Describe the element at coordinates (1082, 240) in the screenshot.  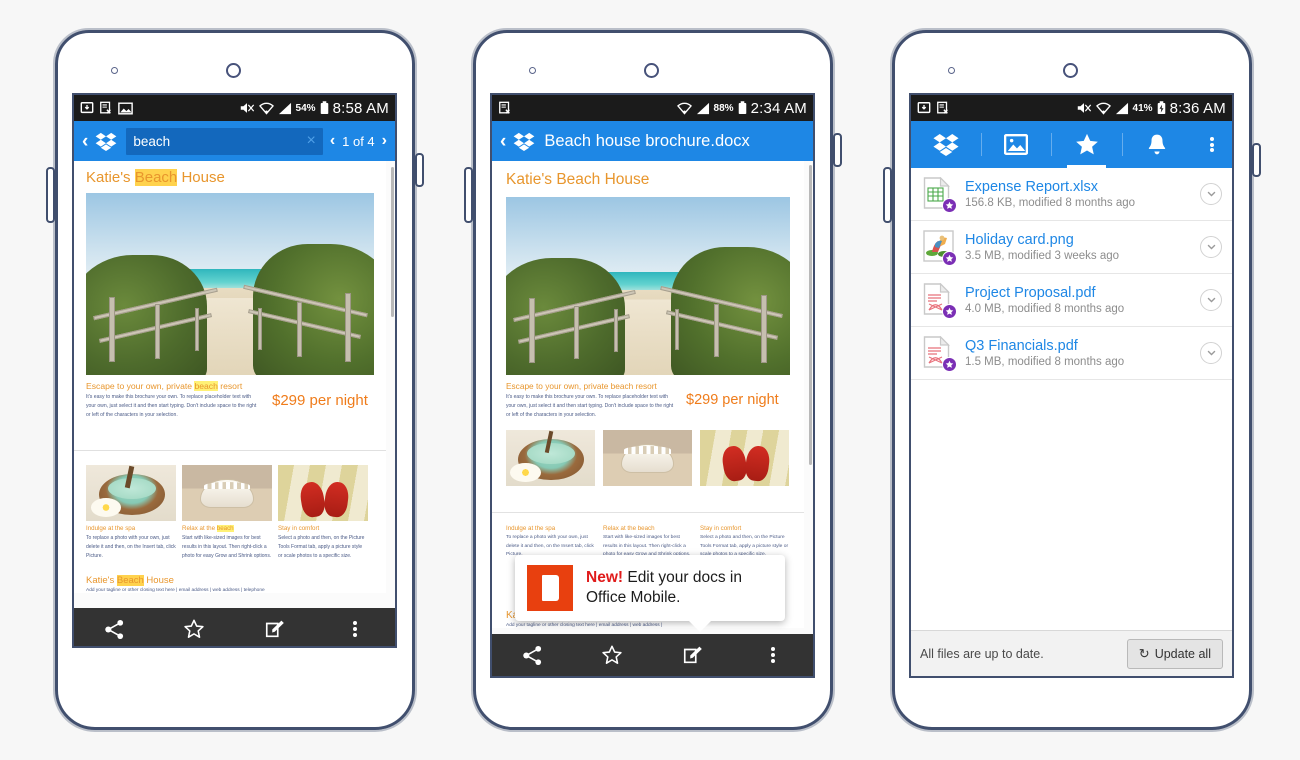
I see `file-name: Holiday card.png` at that location.